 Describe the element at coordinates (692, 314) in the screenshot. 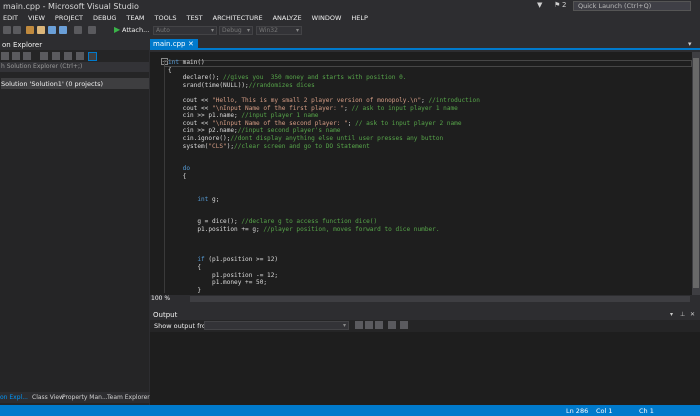

I see `close-icon: ✕` at that location.